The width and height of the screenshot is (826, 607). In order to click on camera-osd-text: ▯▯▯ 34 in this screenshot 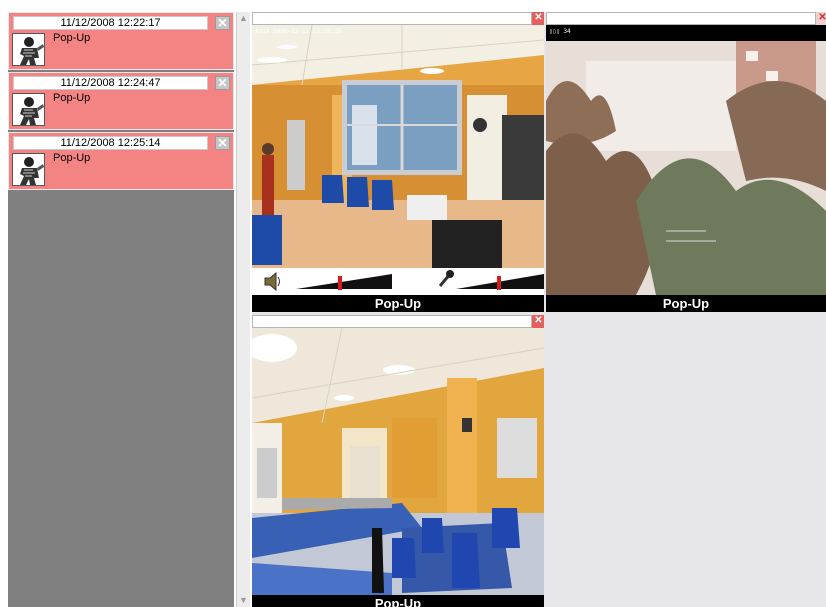, I will do `click(560, 31)`.